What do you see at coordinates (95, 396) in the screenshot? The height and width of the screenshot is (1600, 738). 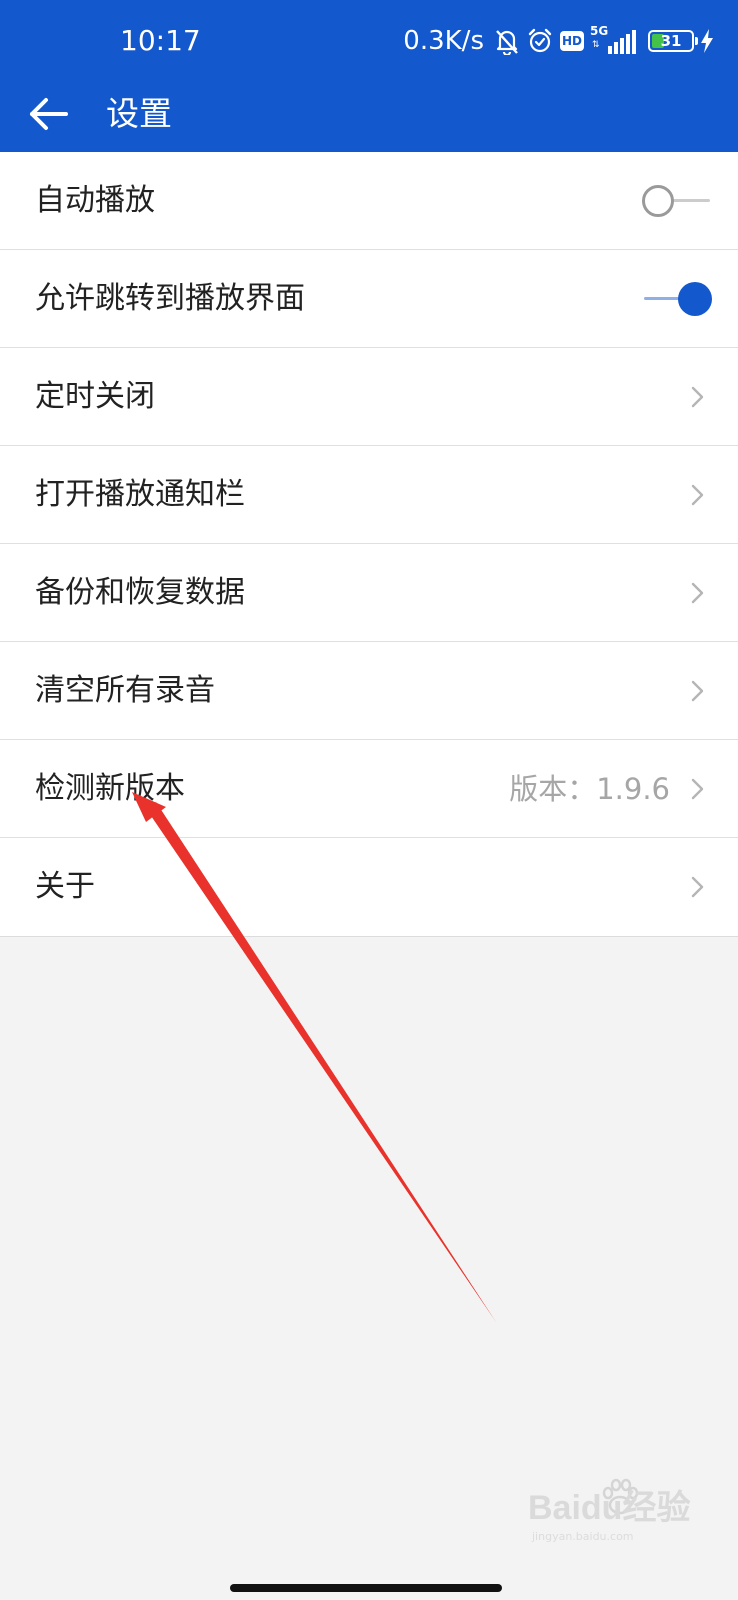 I see `setting-label: 定时关闭` at bounding box center [95, 396].